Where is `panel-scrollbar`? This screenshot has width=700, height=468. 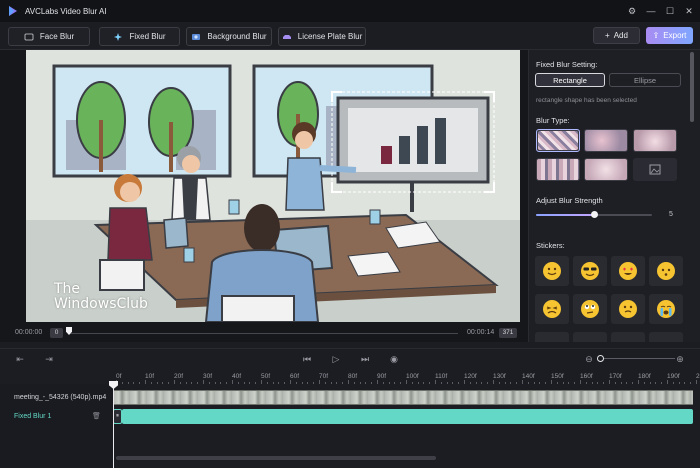 panel-scrollbar is located at coordinates (692, 87).